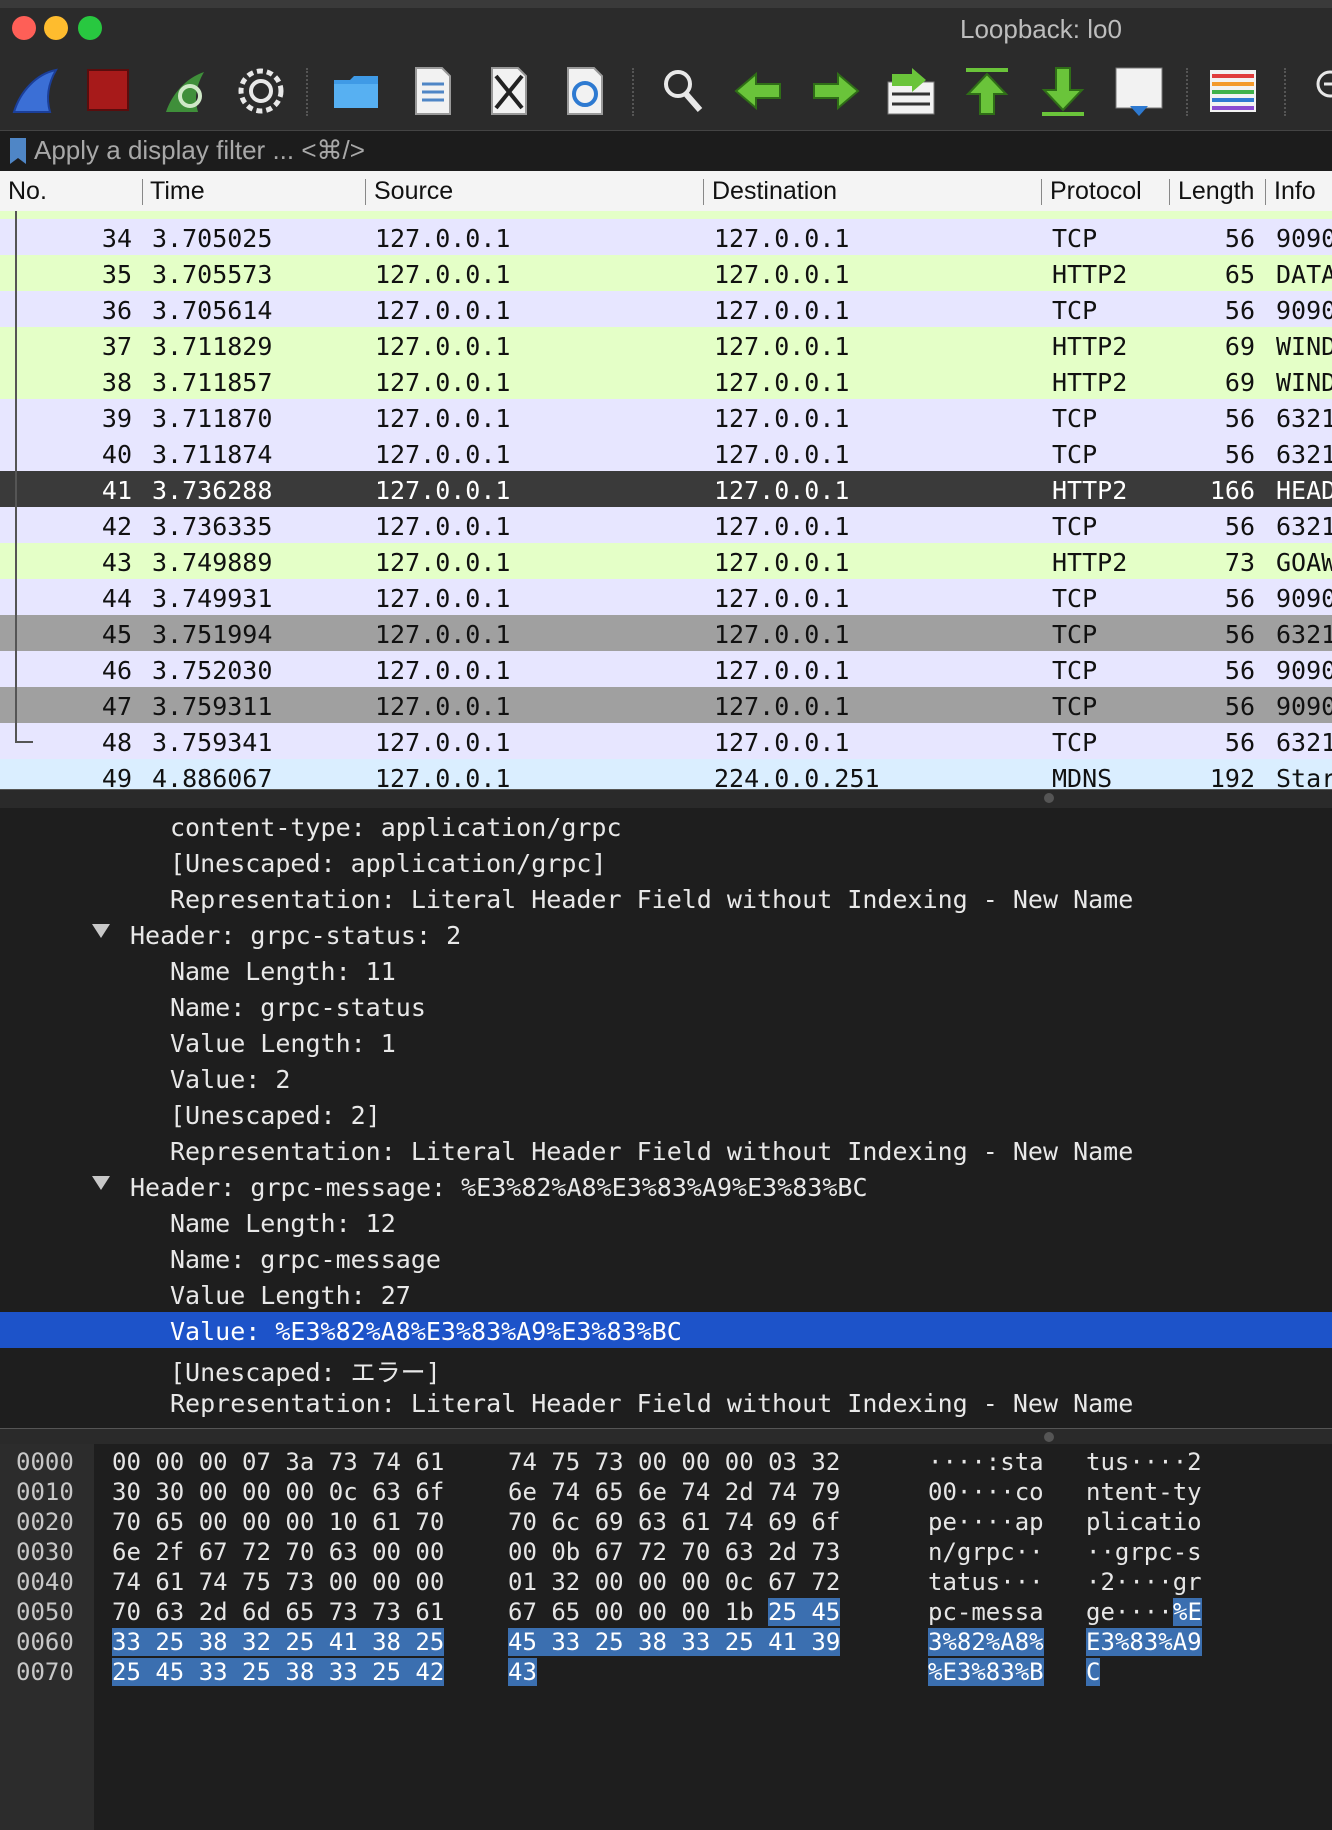  Describe the element at coordinates (1316, 91) in the screenshot. I see `zoom-in-button` at that location.